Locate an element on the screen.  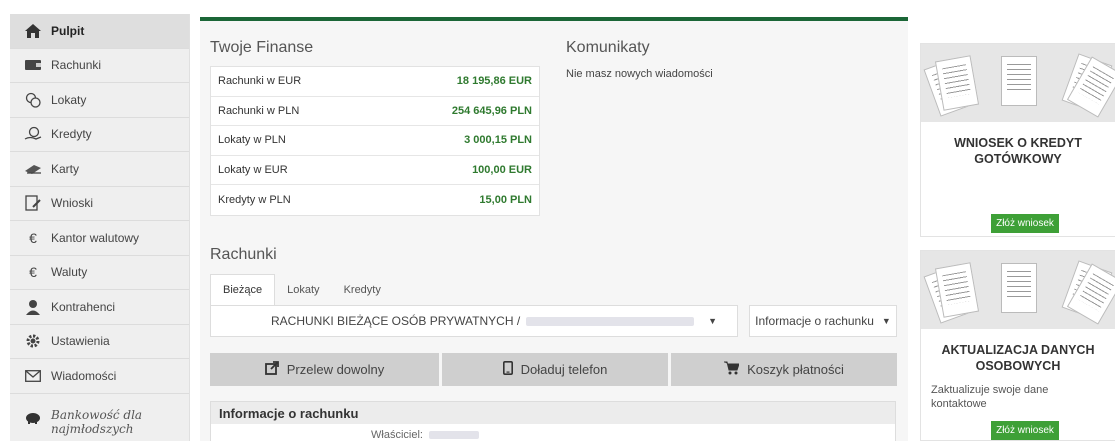
sidebar-item-bankowosc-dla-najmlodszych: Bankowość dla najmłodszych is located at coordinates (99, 417).